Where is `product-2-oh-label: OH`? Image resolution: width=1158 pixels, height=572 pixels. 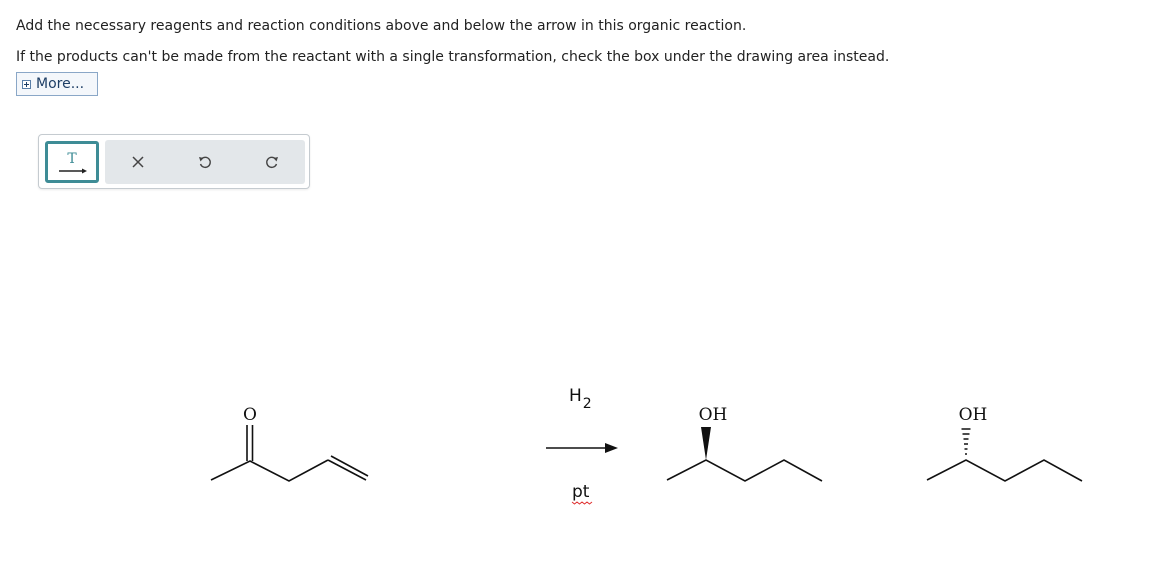 product-2-oh-label: OH is located at coordinates (973, 415).